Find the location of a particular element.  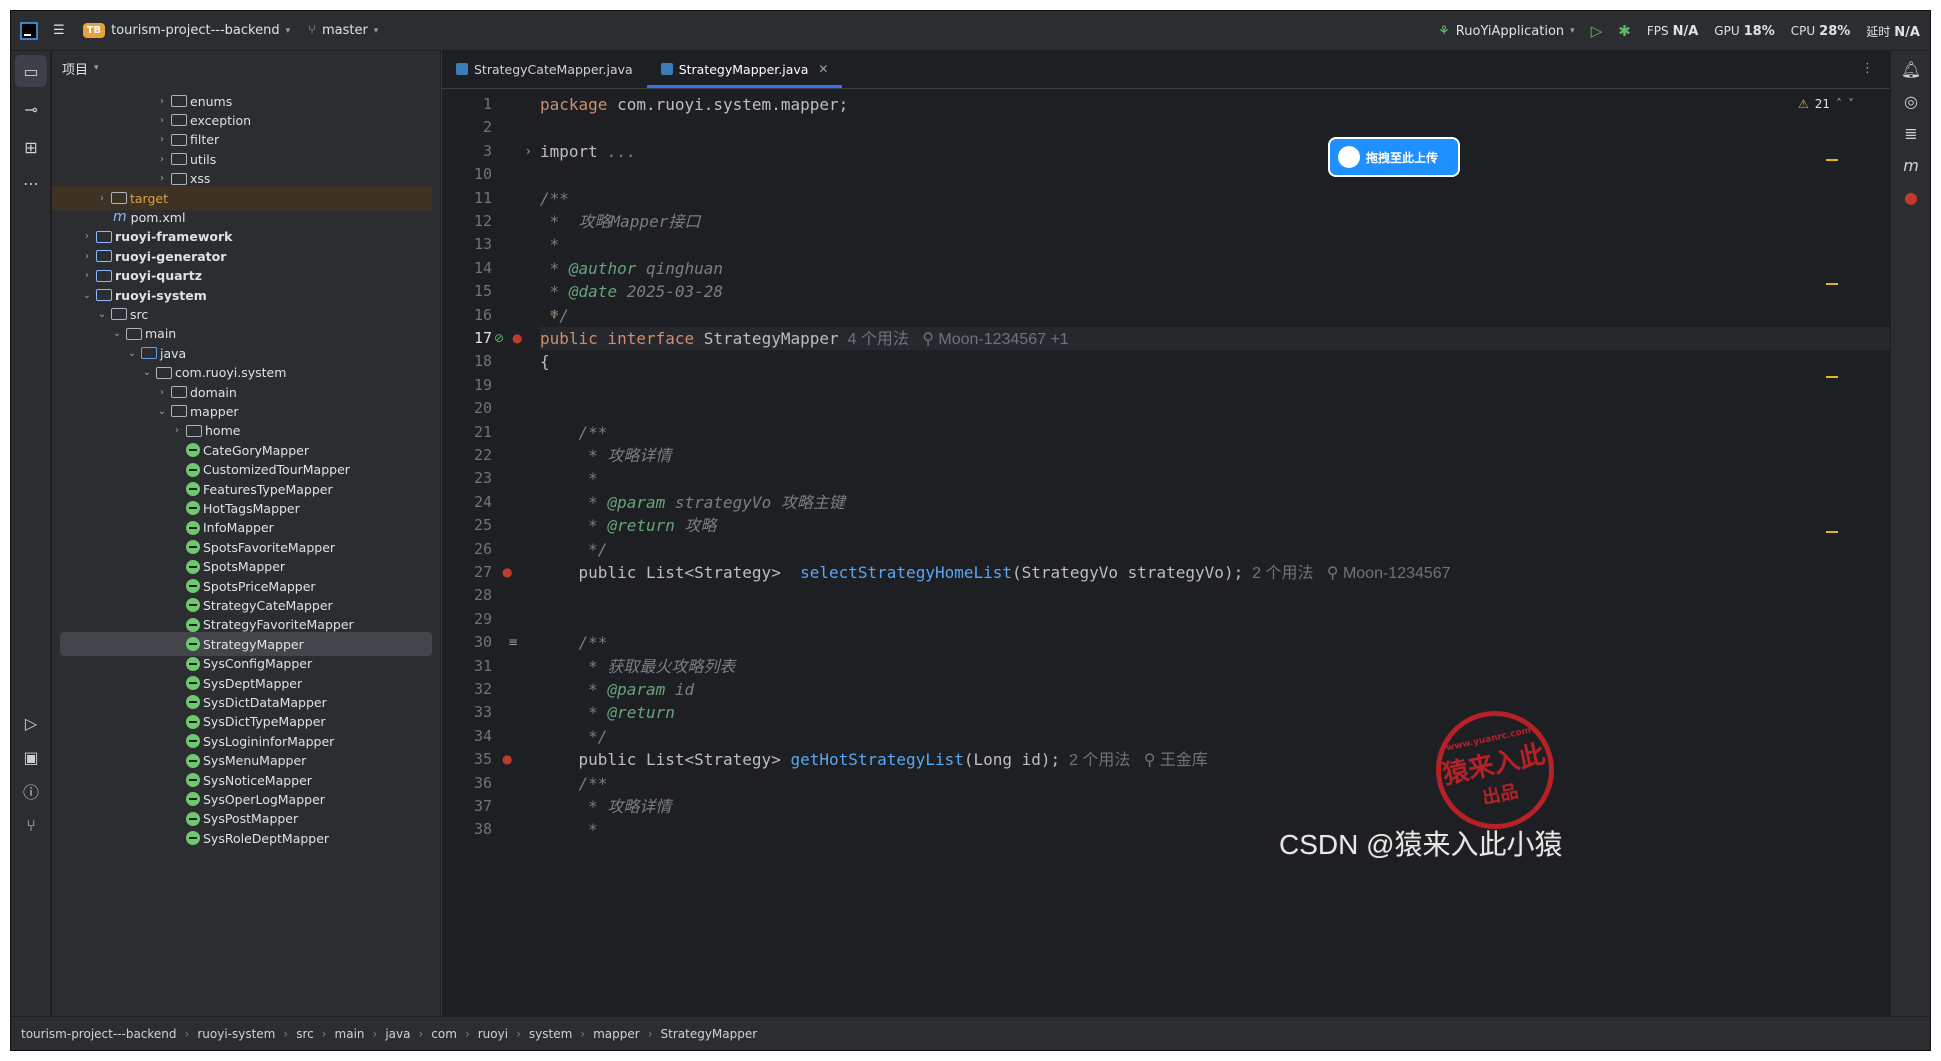

main-menu-icon: ☰ is located at coordinates (59, 30).